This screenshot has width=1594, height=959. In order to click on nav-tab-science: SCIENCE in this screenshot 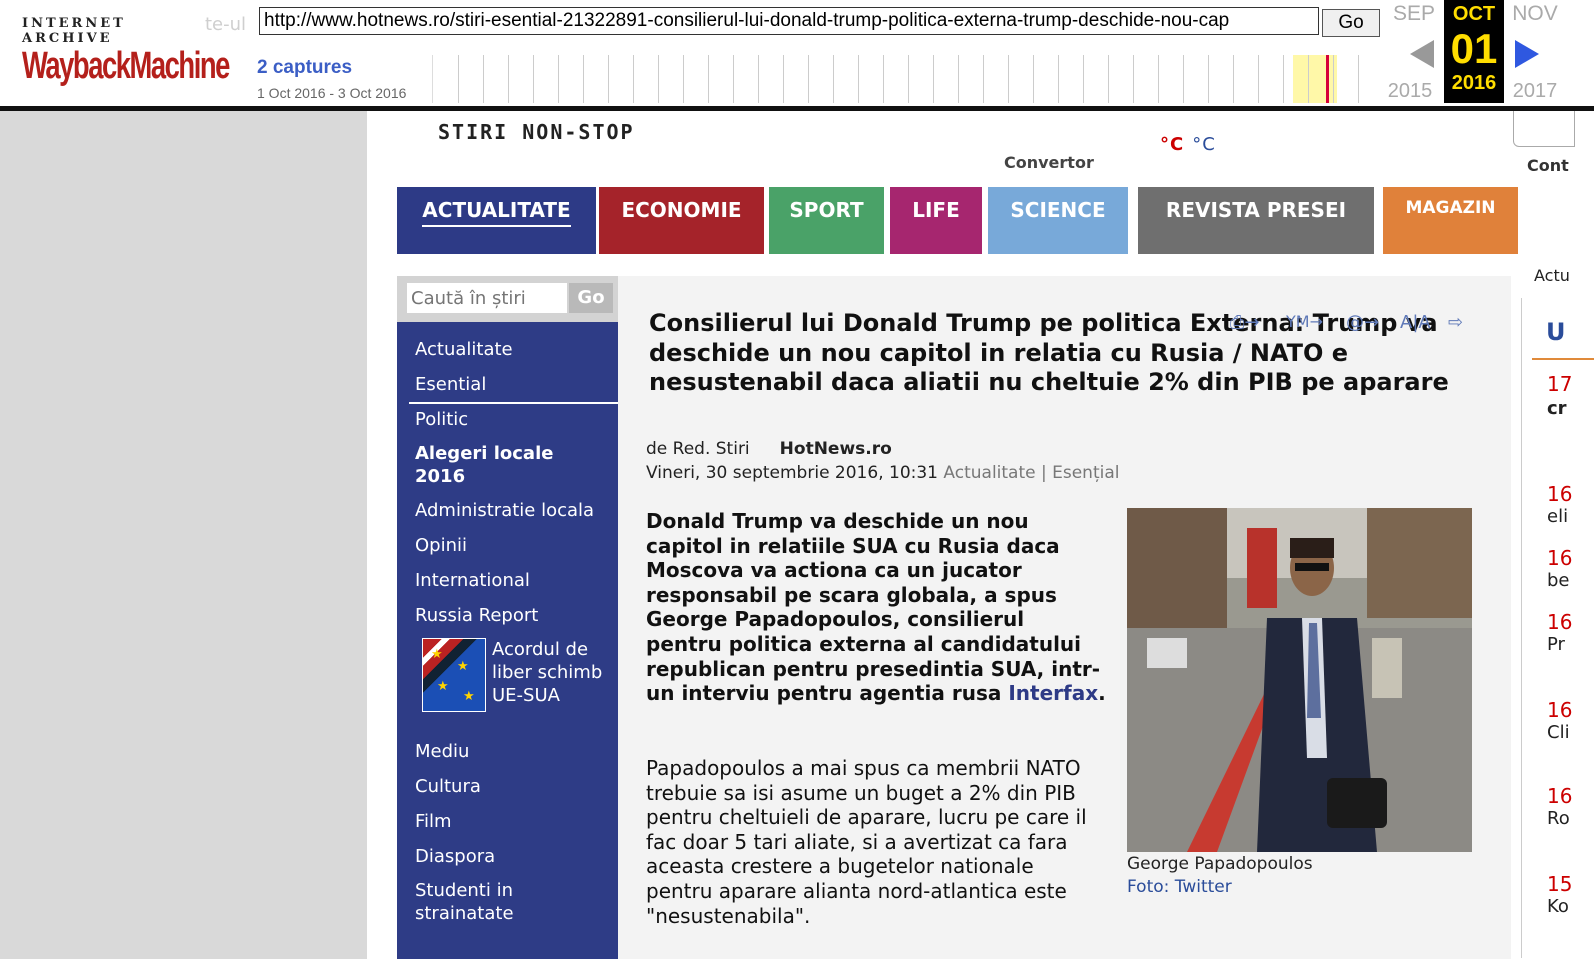, I will do `click(1058, 220)`.